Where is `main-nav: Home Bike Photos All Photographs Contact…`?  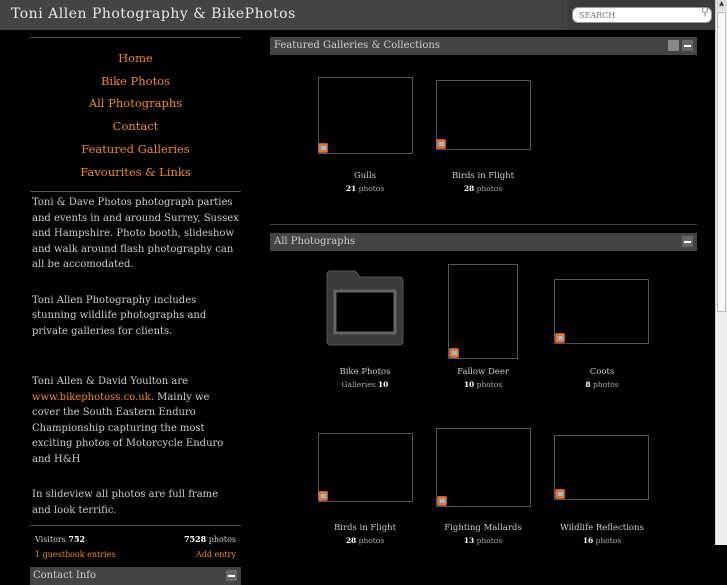 main-nav: Home Bike Photos All Photographs Contact… is located at coordinates (135, 114).